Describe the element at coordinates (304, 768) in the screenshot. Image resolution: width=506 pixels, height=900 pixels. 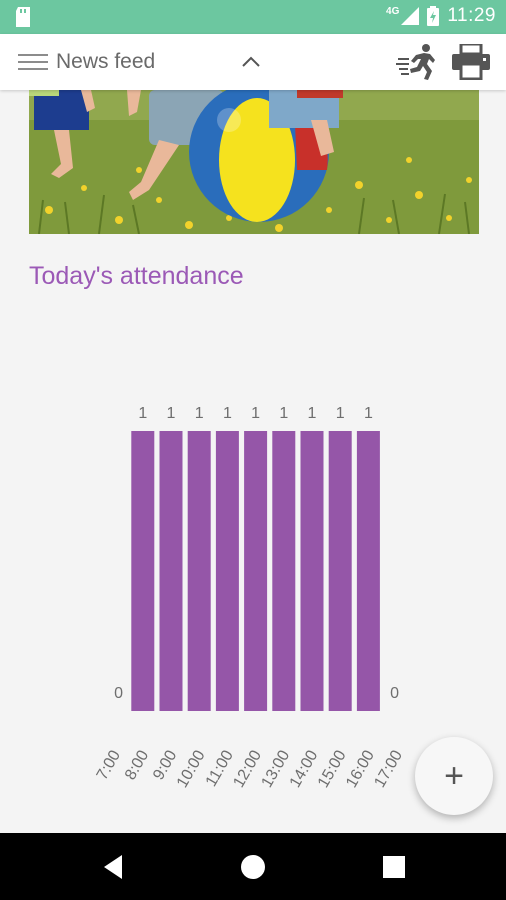
I see `tick-label-14:00: 14:00` at that location.